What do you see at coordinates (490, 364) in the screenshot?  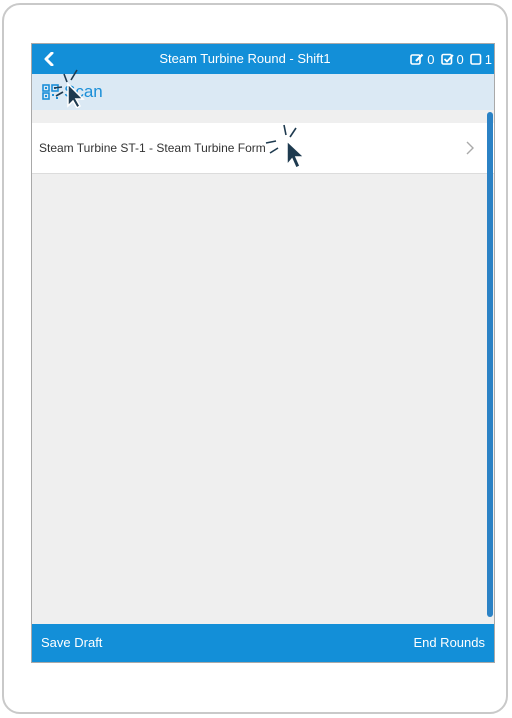 I see `scrollbar` at bounding box center [490, 364].